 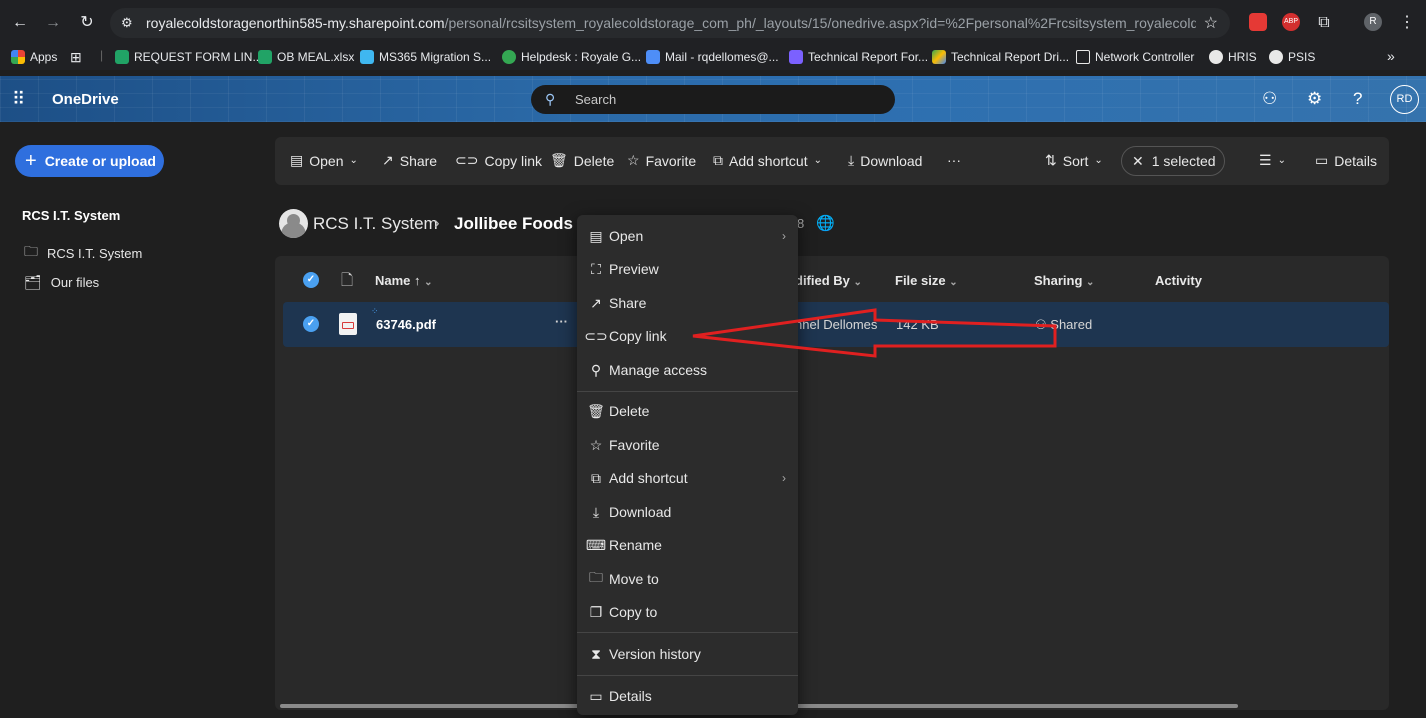 I want to click on forward-arrow-icon: →, so click(x=53, y=23).